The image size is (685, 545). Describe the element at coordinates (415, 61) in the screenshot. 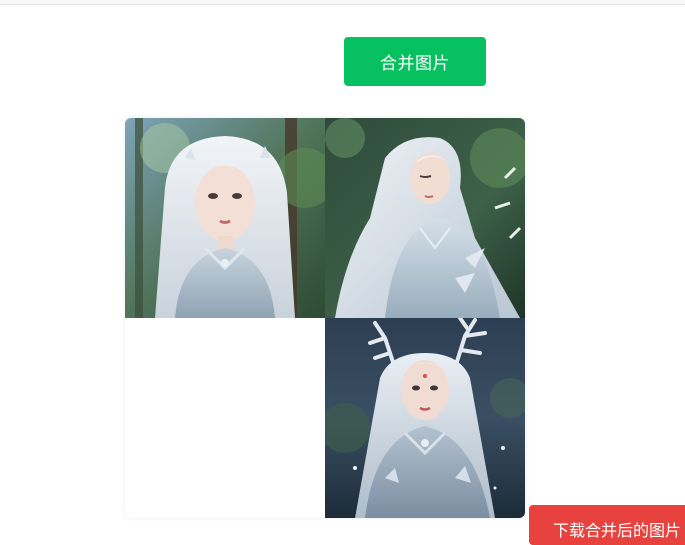

I see `merge-images-button: 合并图片` at that location.